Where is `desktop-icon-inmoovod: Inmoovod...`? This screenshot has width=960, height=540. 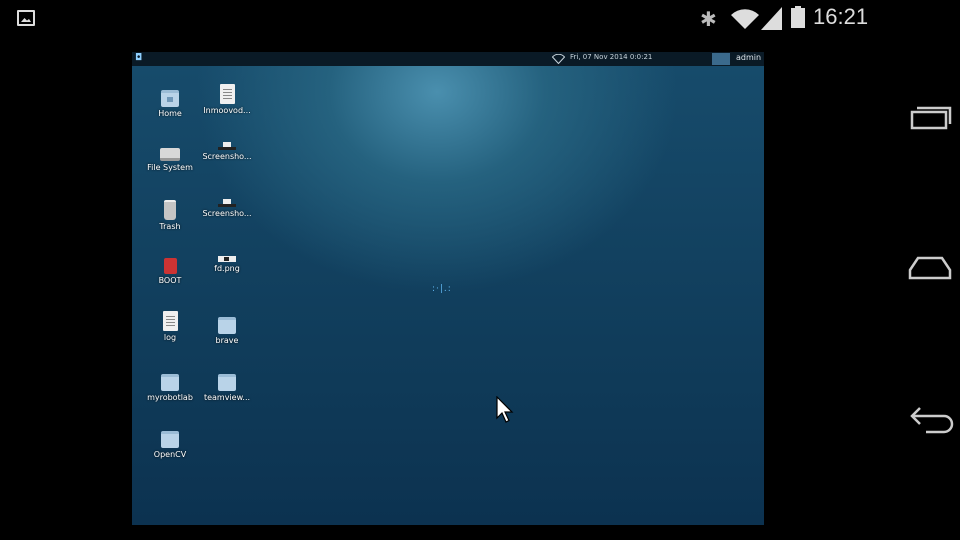 desktop-icon-inmoovod: Inmoovod... is located at coordinates (227, 109).